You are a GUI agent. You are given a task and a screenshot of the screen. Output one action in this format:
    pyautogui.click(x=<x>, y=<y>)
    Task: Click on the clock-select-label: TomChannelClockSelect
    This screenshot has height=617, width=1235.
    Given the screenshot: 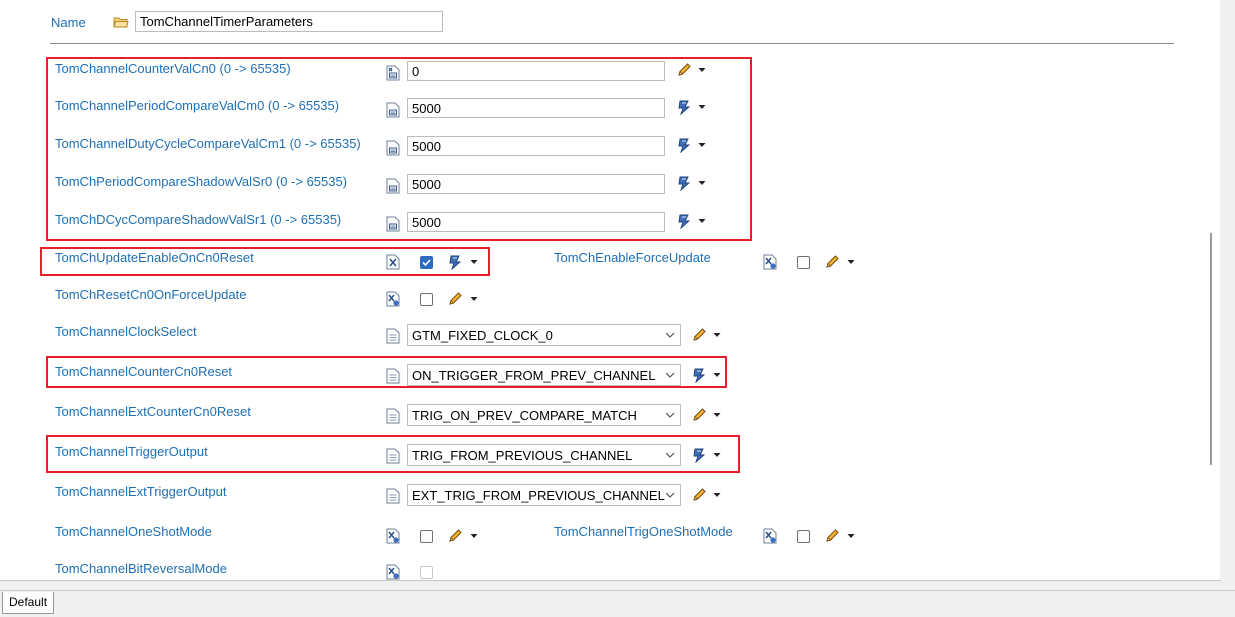 What is the action you would take?
    pyautogui.click(x=126, y=331)
    